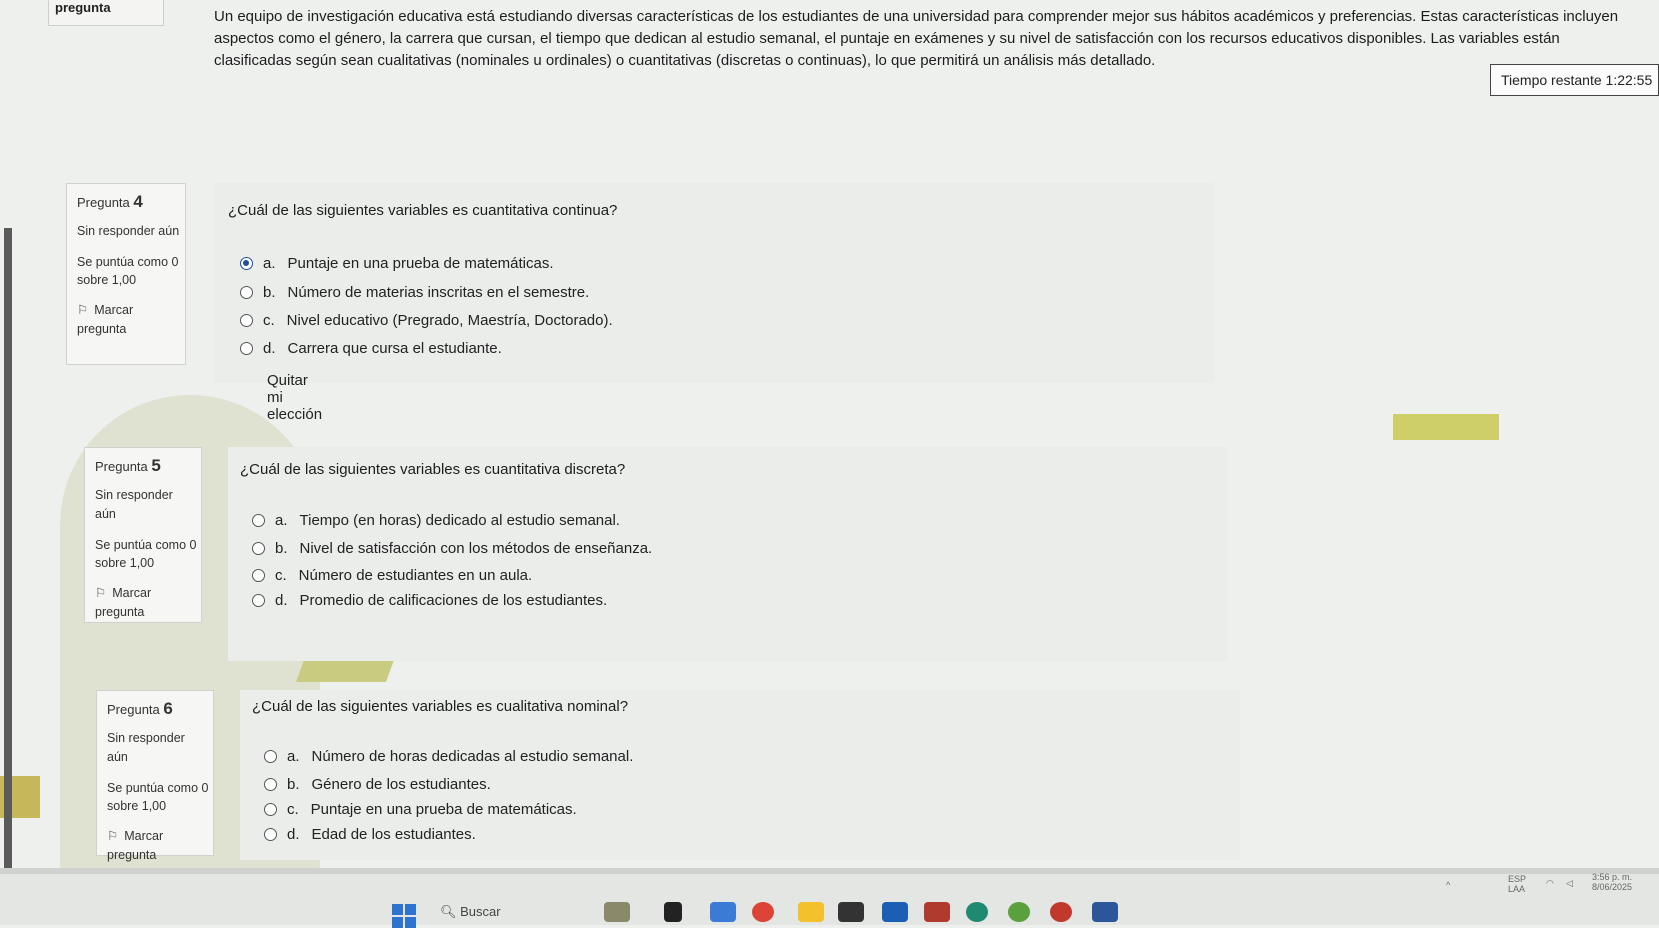 This screenshot has width=1659, height=928. I want to click on file-explorer-icon, so click(811, 912).